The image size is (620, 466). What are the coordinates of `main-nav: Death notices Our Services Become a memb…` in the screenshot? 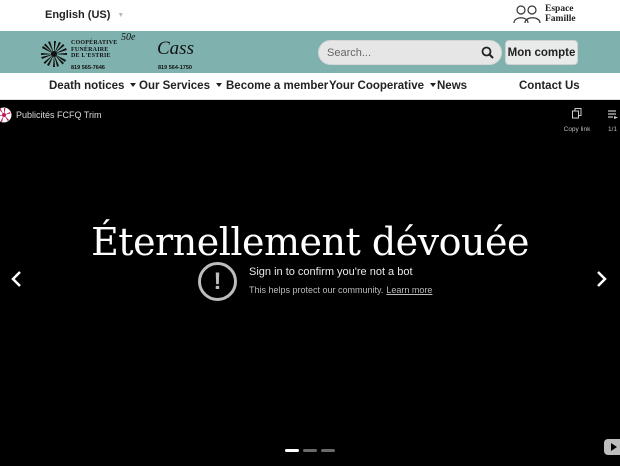 It's located at (310, 86).